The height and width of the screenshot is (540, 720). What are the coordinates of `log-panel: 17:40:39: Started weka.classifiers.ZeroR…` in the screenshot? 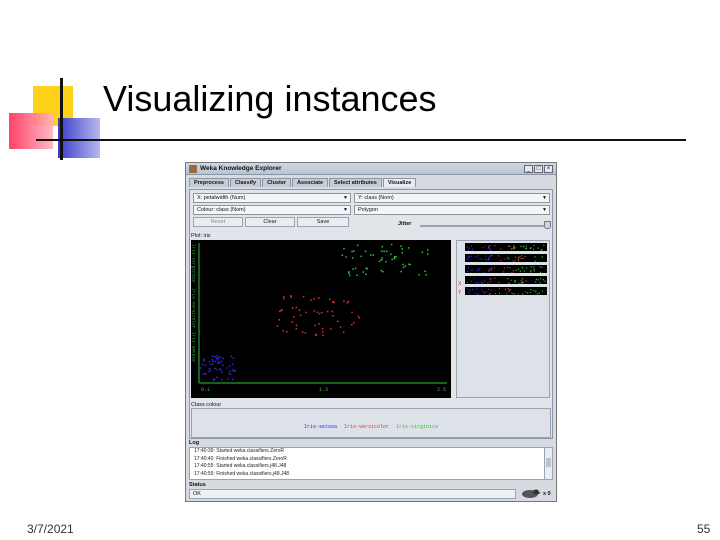 It's located at (371, 463).